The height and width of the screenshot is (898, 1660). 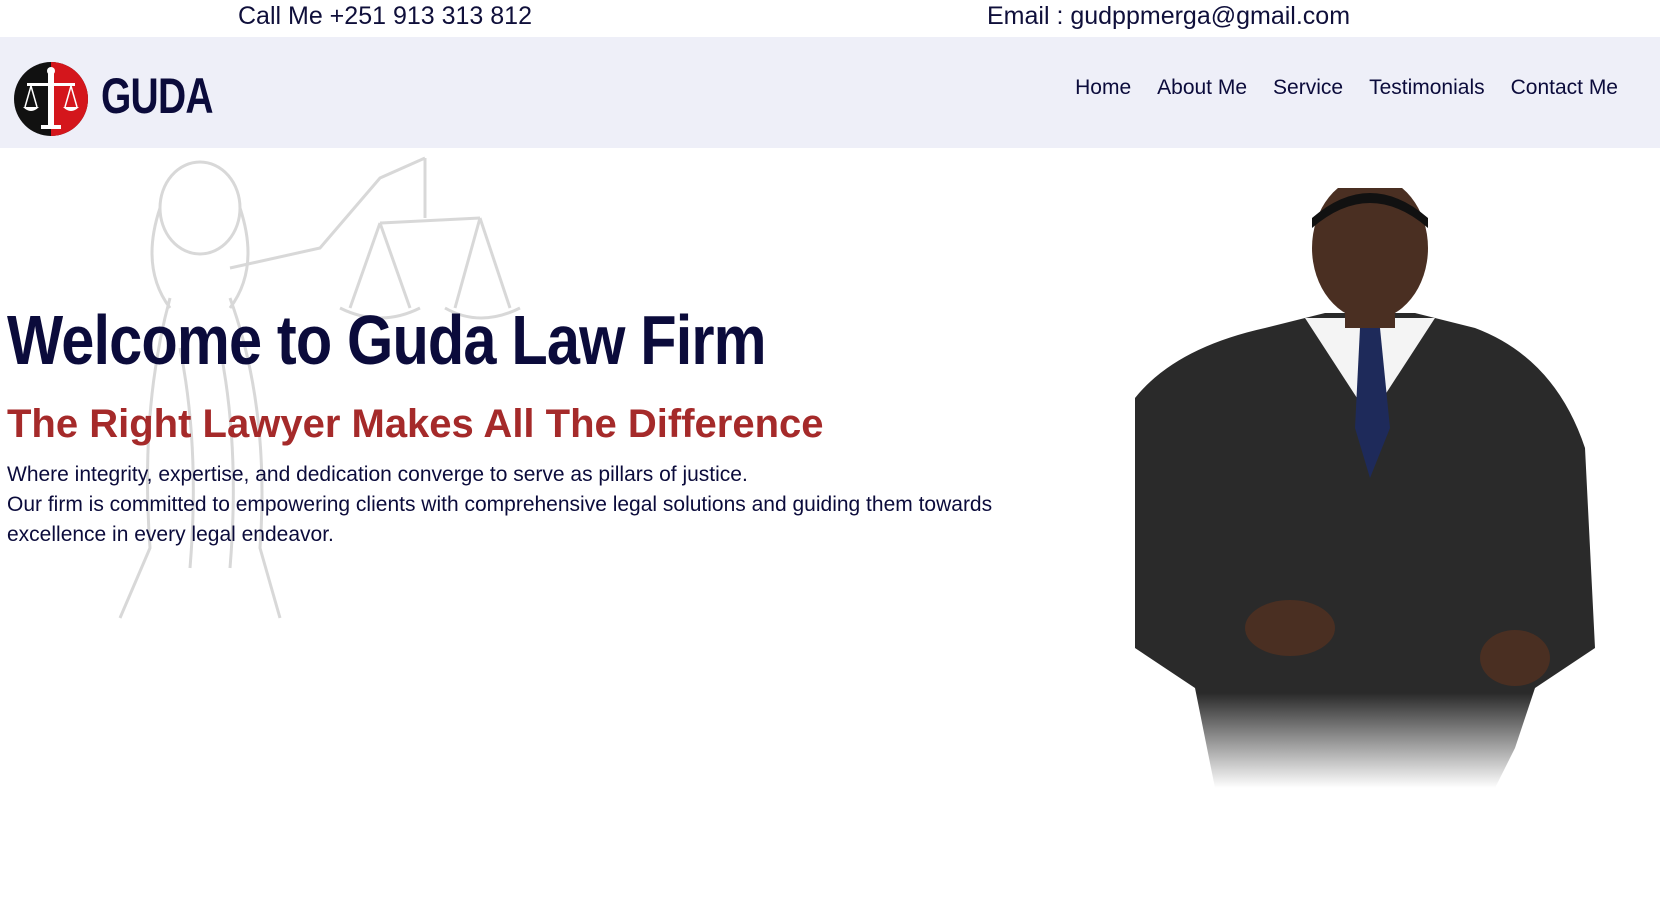 I want to click on nav-service: Service, so click(x=1308, y=88).